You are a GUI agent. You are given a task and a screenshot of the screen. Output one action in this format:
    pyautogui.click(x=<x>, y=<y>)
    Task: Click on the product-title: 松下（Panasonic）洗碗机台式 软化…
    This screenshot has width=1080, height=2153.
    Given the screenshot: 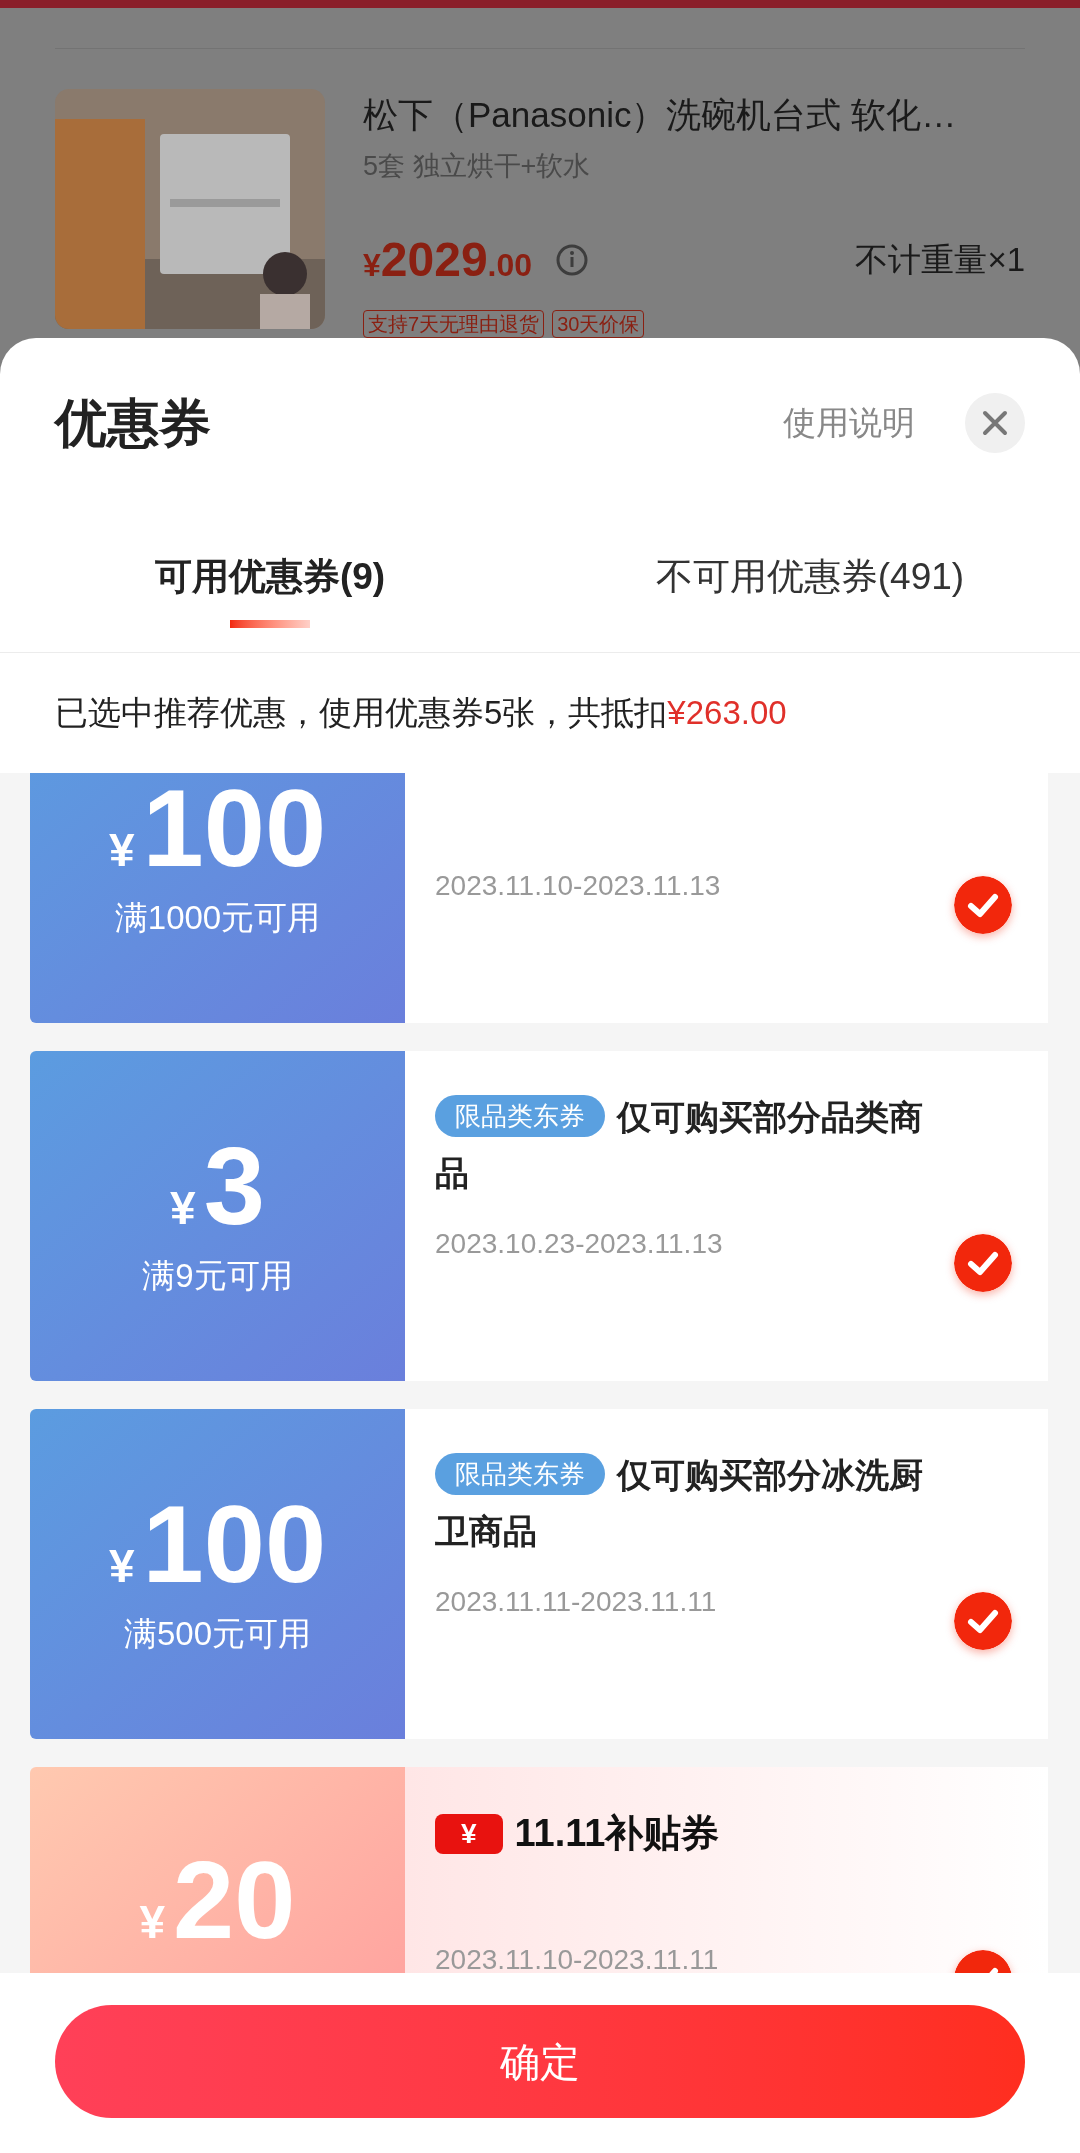 What is the action you would take?
    pyautogui.click(x=660, y=115)
    